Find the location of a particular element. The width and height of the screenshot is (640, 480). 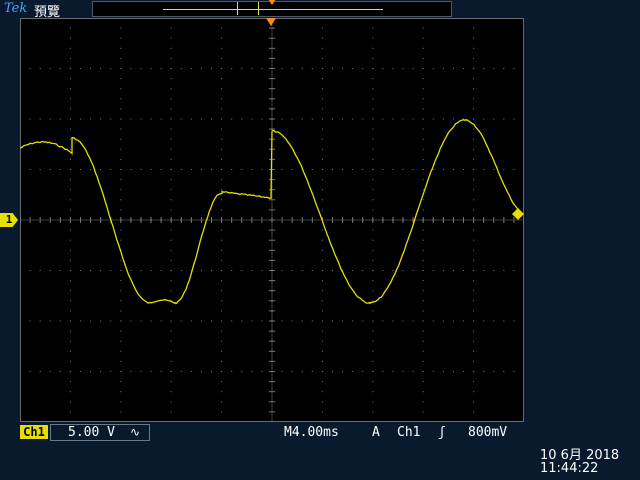

trigger-mode: A is located at coordinates (376, 432).